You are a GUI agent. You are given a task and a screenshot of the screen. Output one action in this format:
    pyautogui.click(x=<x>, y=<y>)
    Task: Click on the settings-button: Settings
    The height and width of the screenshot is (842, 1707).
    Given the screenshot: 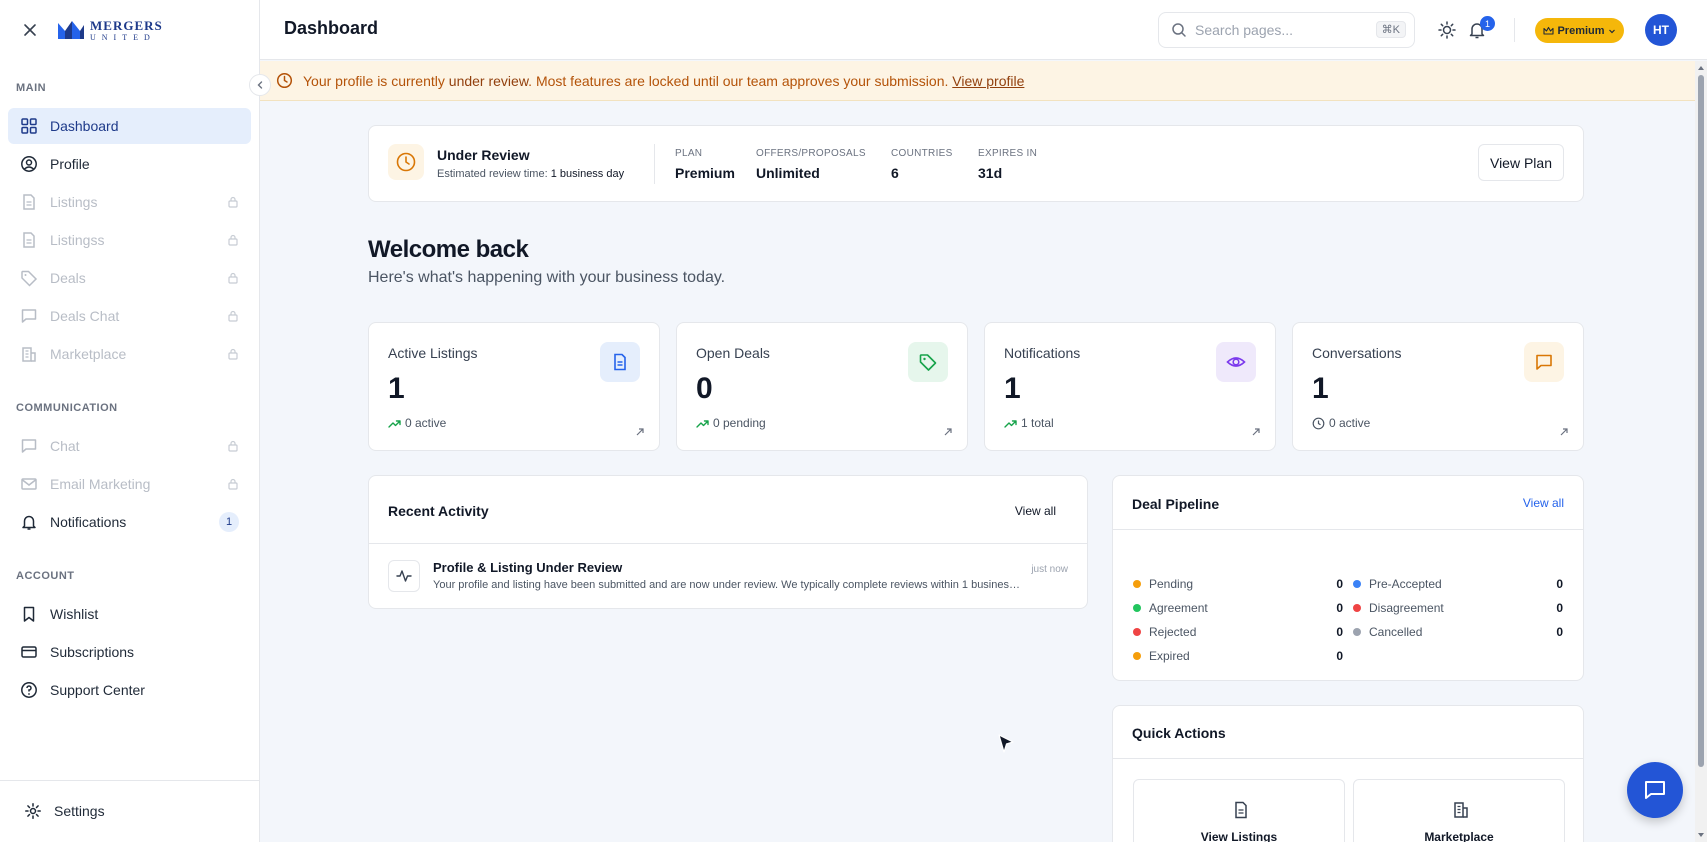 What is the action you would take?
    pyautogui.click(x=133, y=811)
    